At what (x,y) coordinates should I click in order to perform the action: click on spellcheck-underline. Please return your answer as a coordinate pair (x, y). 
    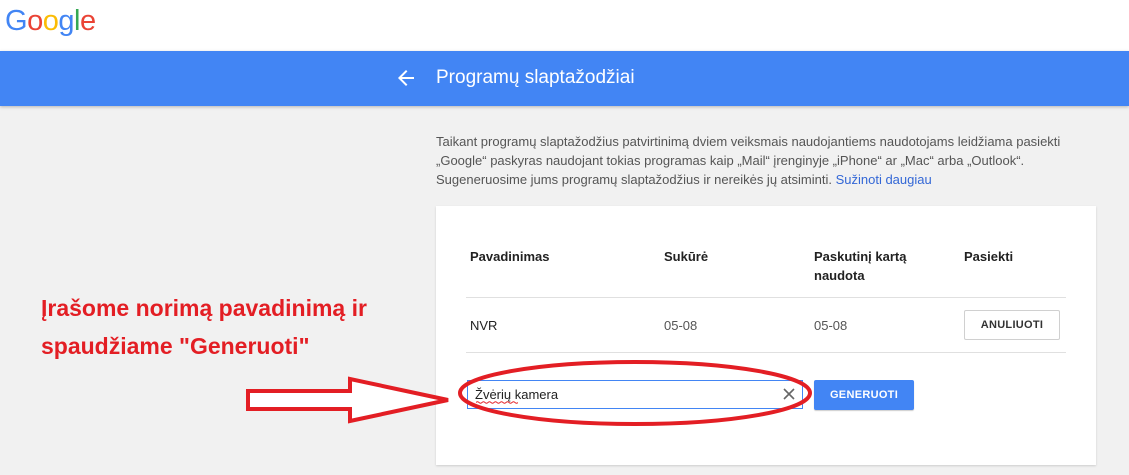
    Looking at the image, I should click on (497, 402).